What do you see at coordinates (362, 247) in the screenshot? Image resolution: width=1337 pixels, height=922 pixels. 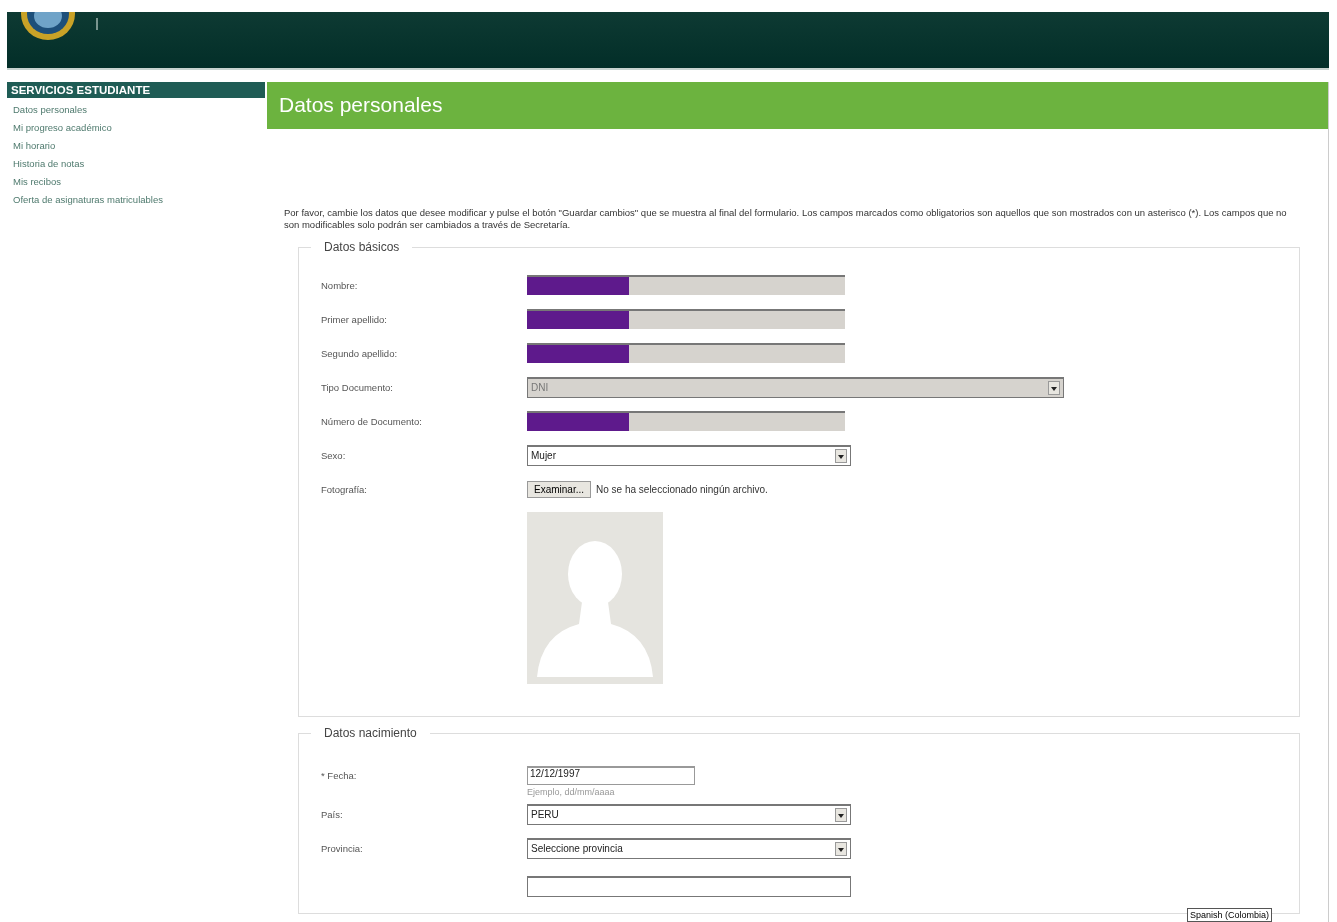 I see `section-legend: Datos básicos` at bounding box center [362, 247].